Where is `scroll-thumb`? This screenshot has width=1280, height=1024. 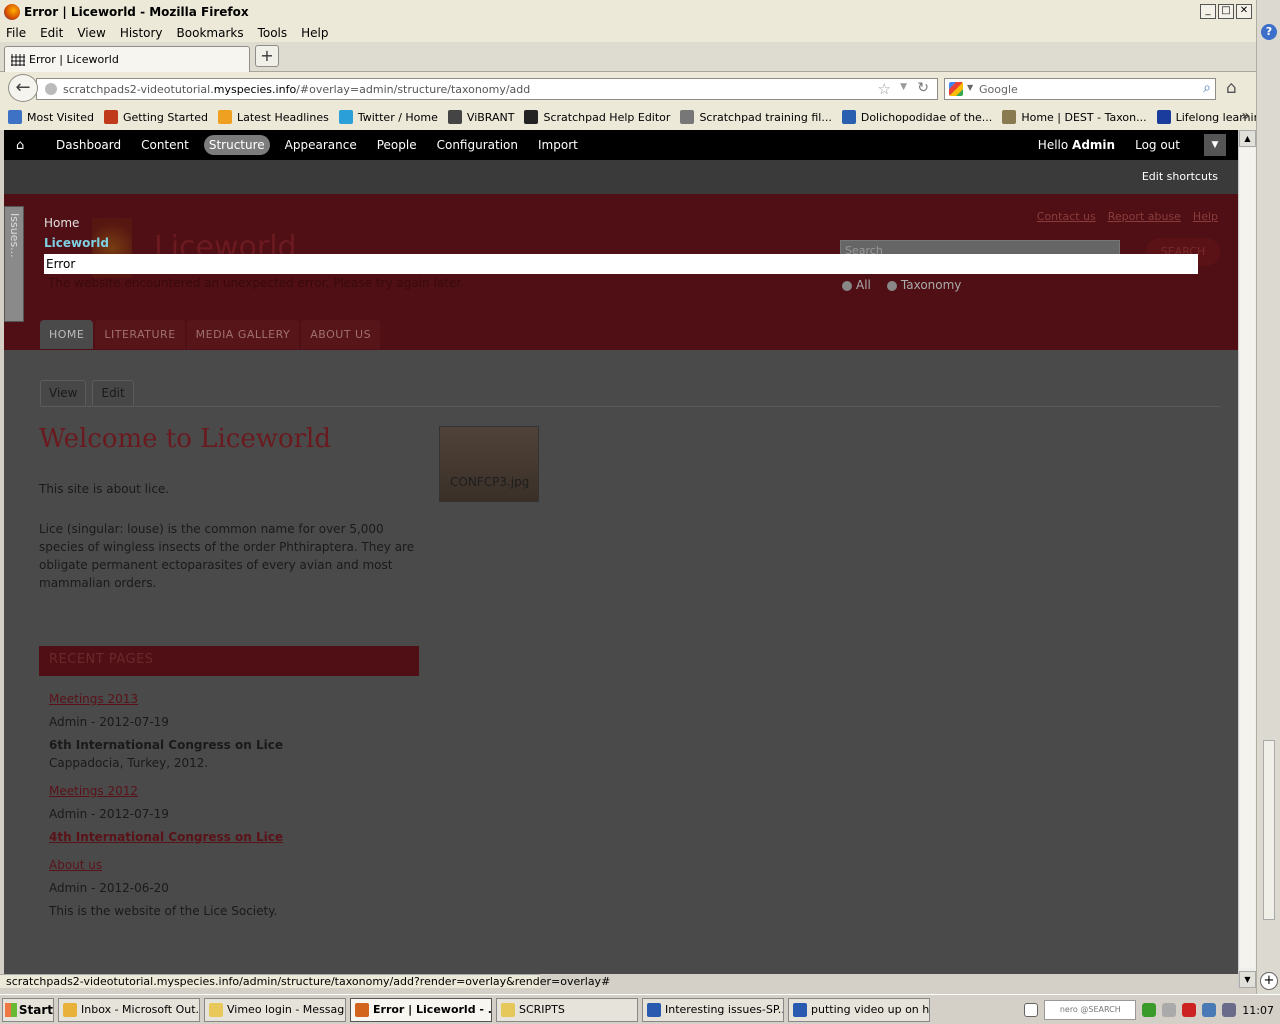 scroll-thumb is located at coordinates (1247, 558).